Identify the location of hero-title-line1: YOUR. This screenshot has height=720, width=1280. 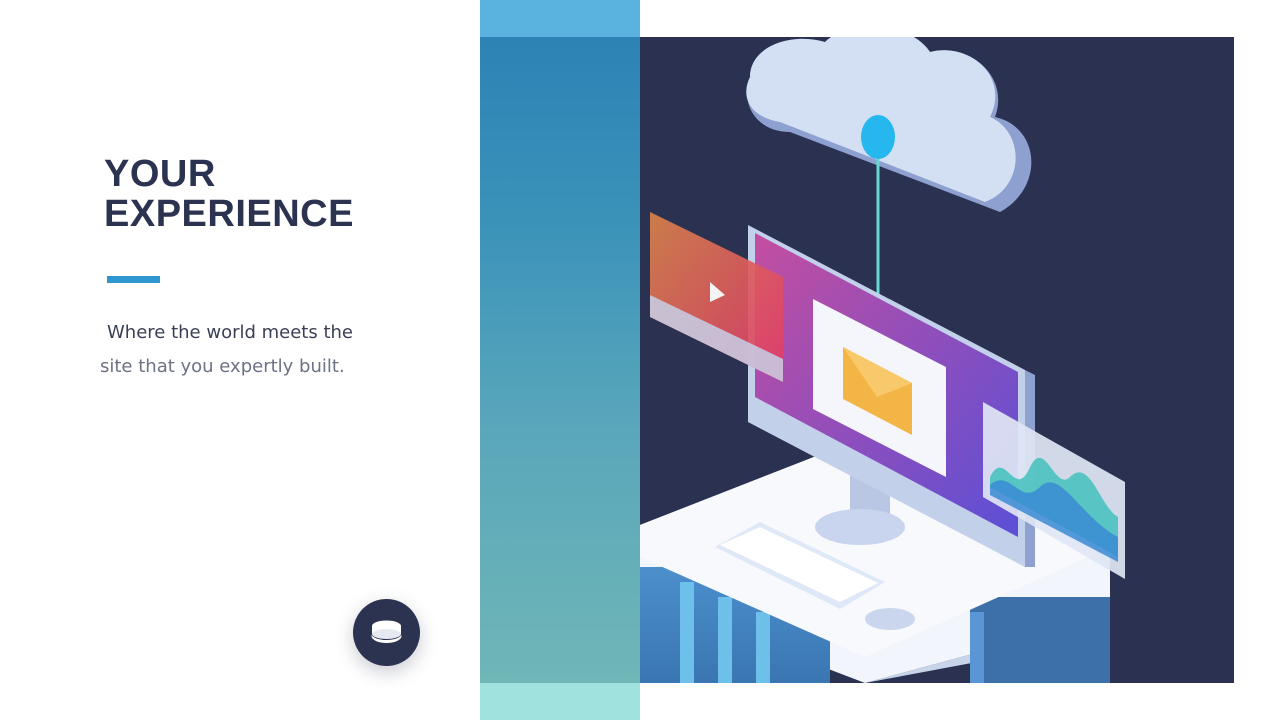
(160, 174).